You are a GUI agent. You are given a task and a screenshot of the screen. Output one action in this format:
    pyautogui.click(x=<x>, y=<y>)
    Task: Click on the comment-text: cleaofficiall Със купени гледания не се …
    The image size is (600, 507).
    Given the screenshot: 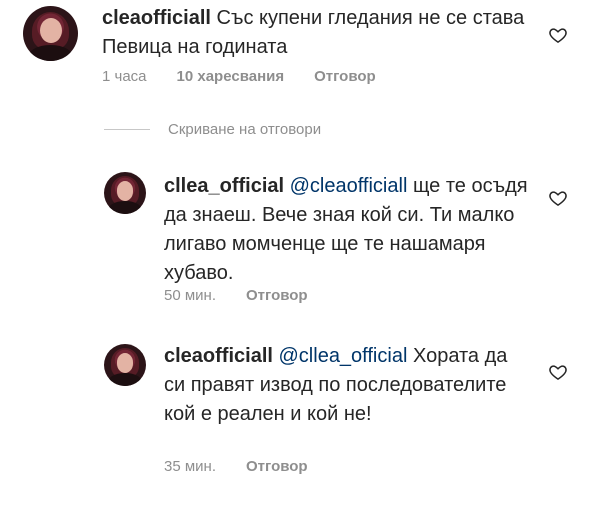 What is the action you would take?
    pyautogui.click(x=322, y=33)
    